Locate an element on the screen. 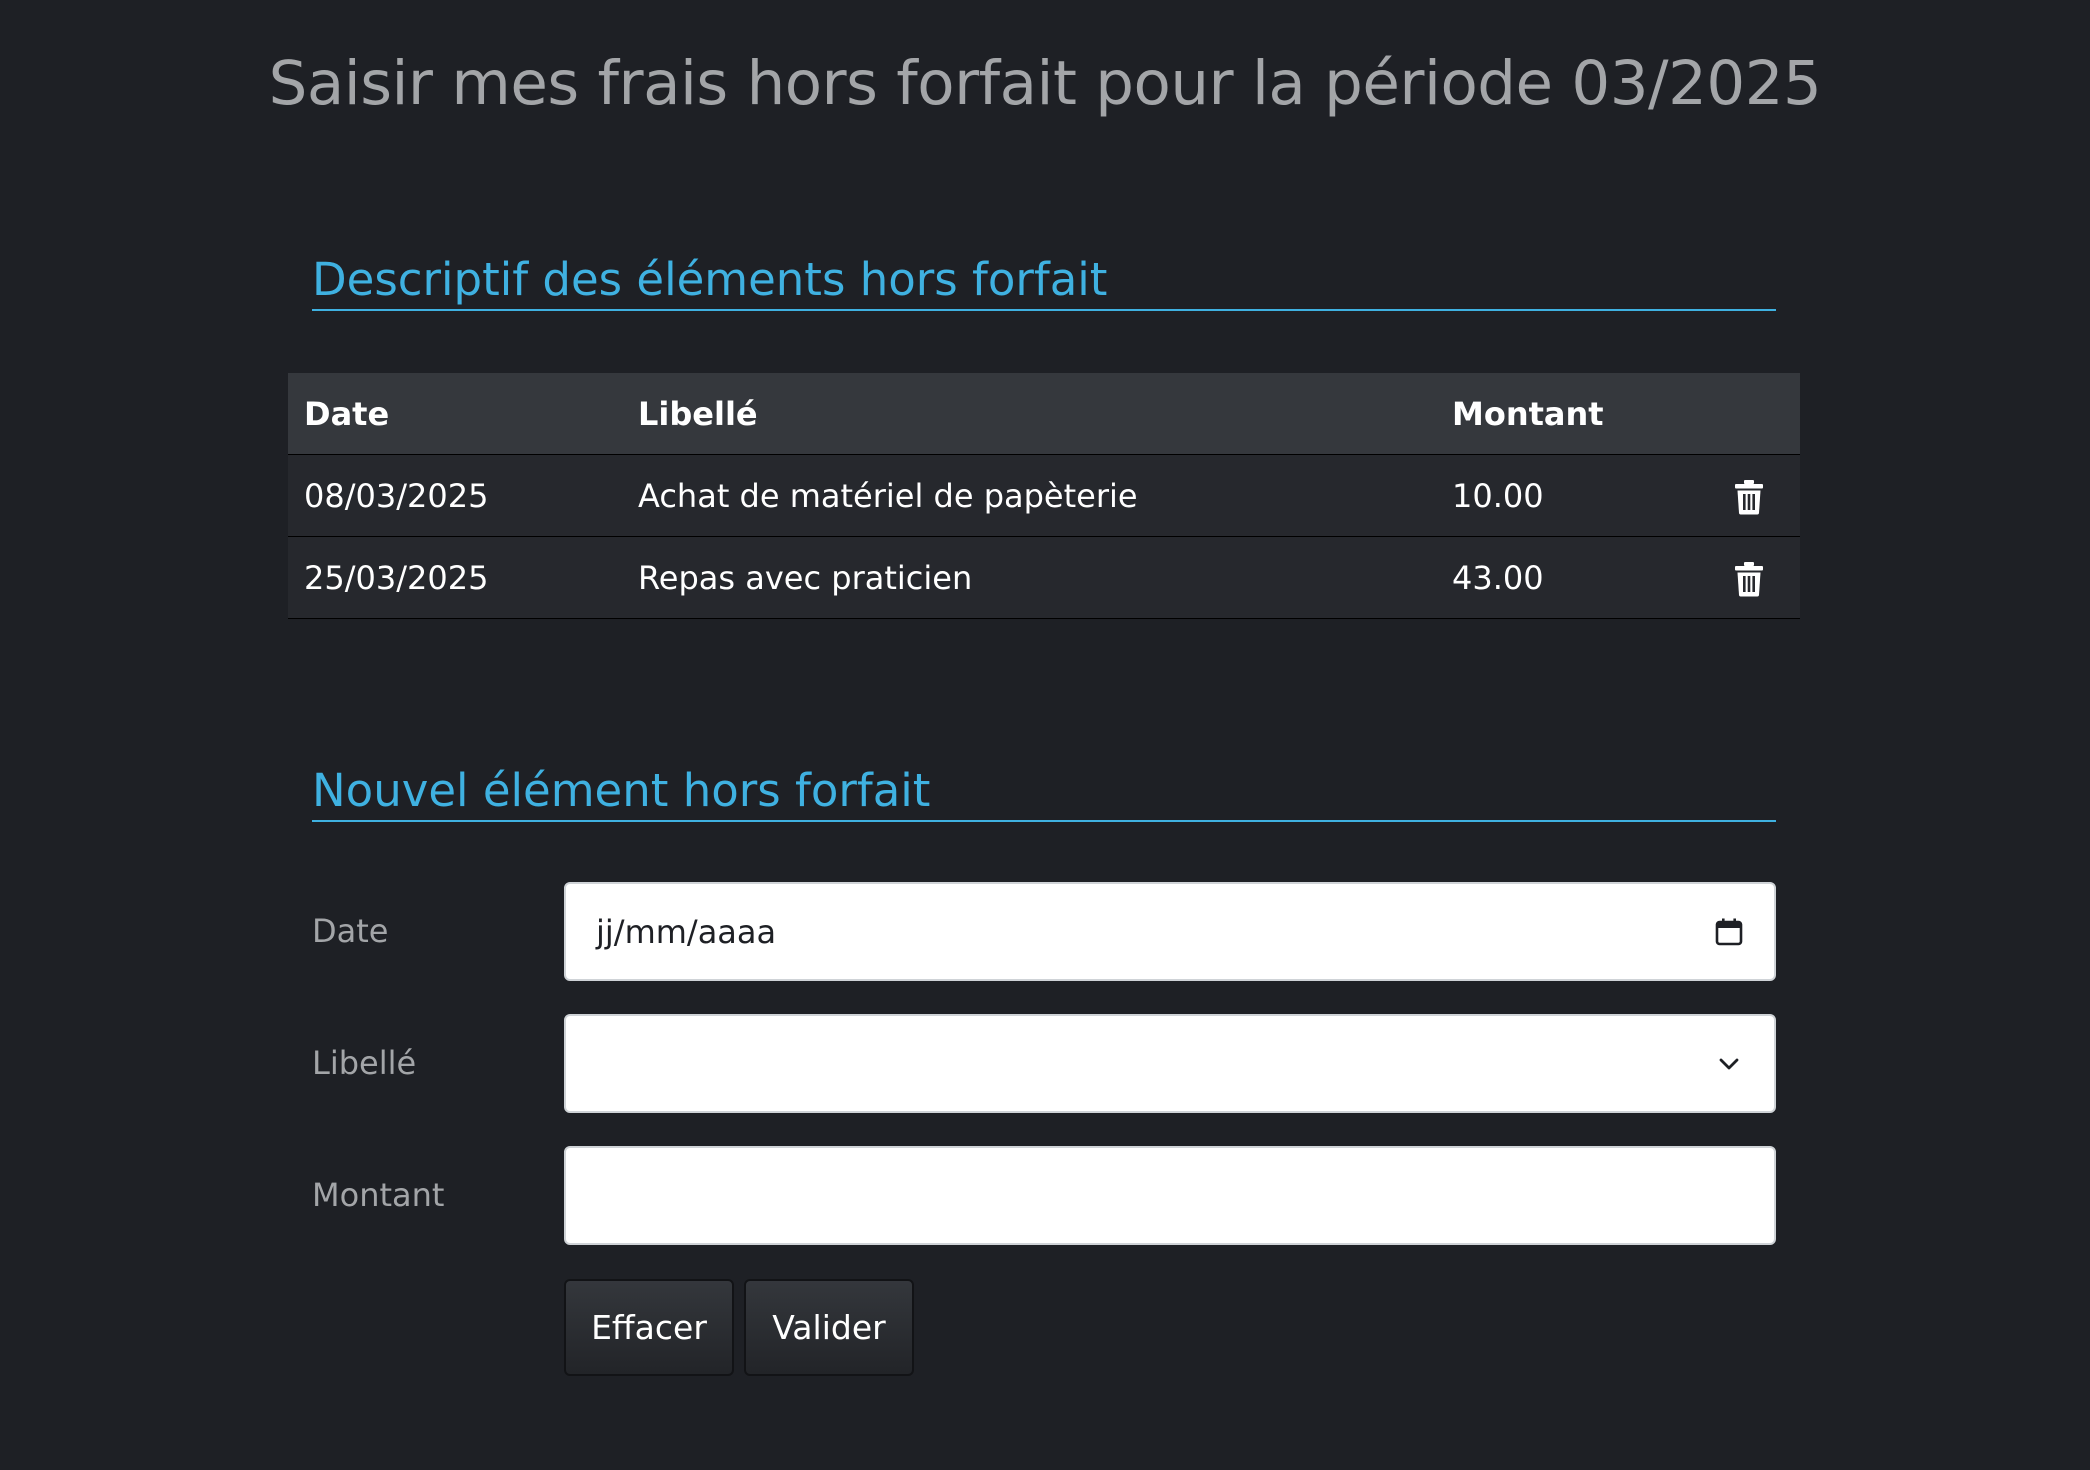  clear-button: Effacer is located at coordinates (649, 1327).